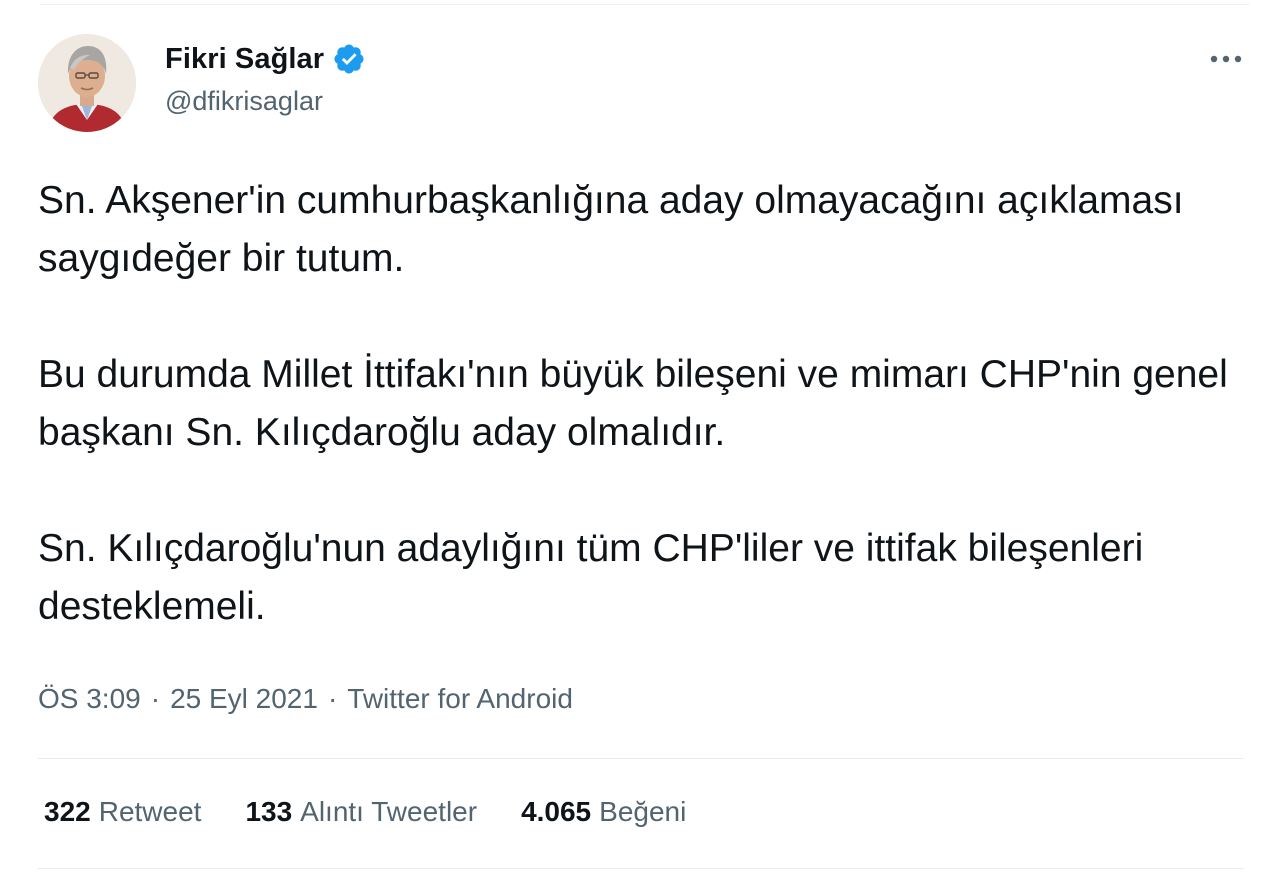 This screenshot has height=882, width=1280. Describe the element at coordinates (244, 699) in the screenshot. I see `tweet-date: 25 Eyl 2021` at that location.